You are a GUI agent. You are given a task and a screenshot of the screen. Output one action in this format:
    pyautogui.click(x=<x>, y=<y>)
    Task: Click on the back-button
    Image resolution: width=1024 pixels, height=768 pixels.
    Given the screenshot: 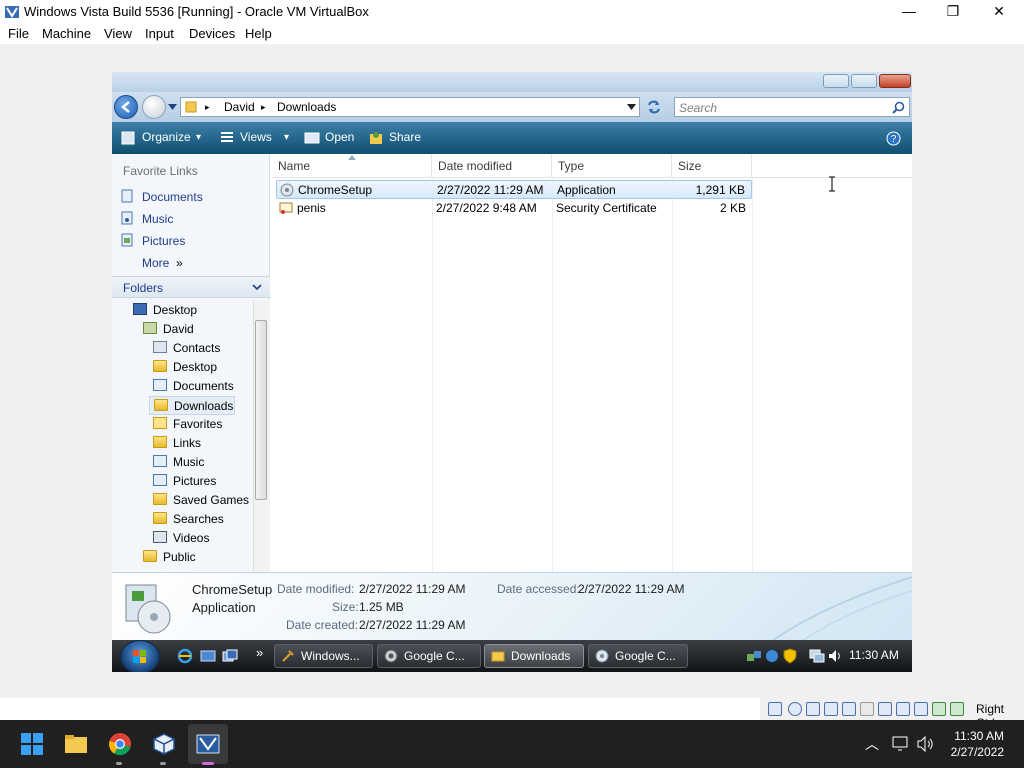 What is the action you would take?
    pyautogui.click(x=126, y=107)
    